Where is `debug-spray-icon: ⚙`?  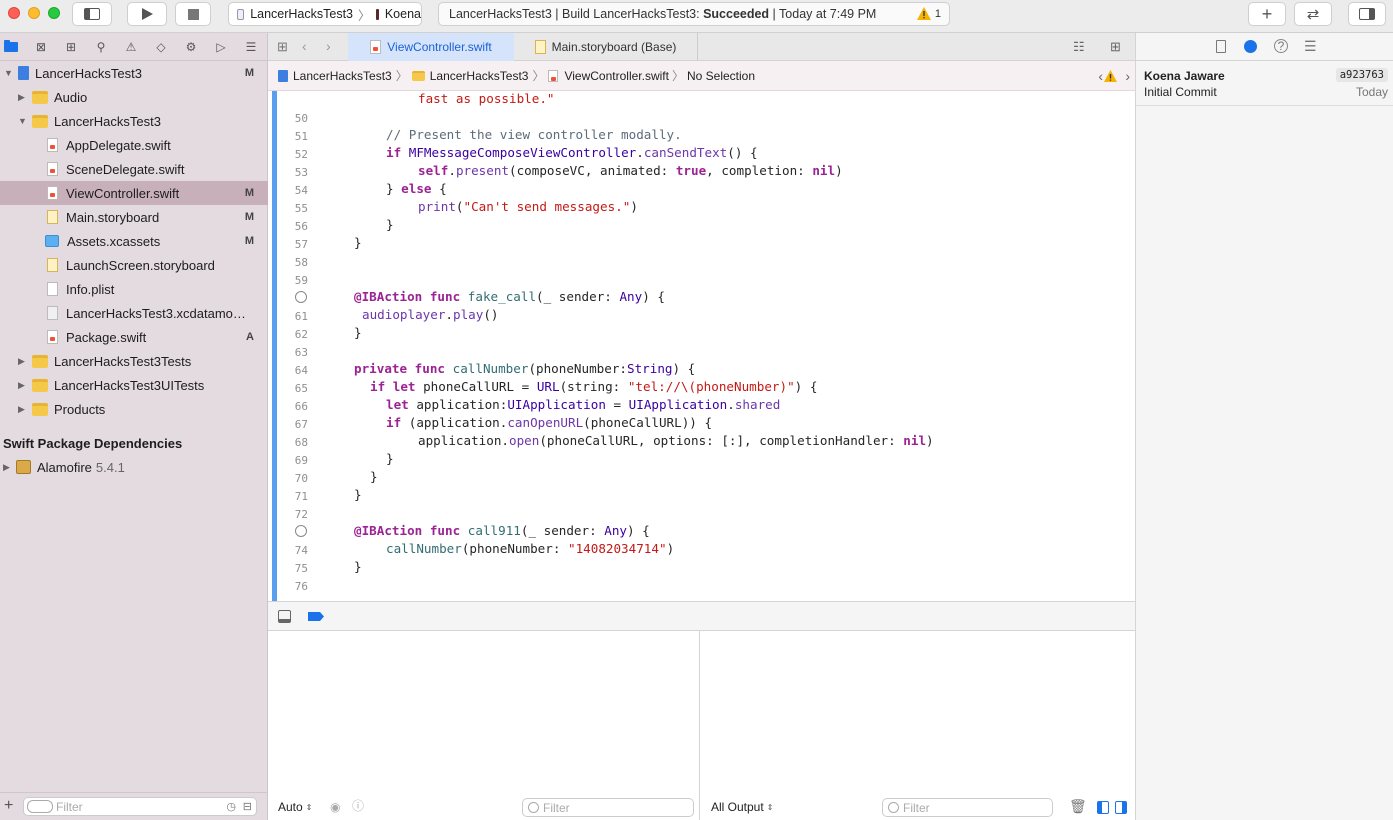
debug-spray-icon: ⚙ is located at coordinates (191, 47).